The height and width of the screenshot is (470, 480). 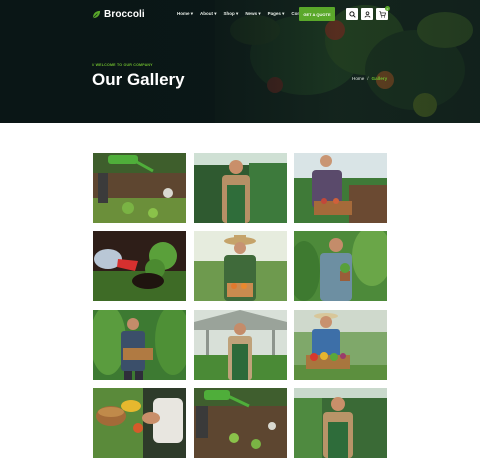 I want to click on gallery-image-watering-seedlings, so click(x=139, y=188).